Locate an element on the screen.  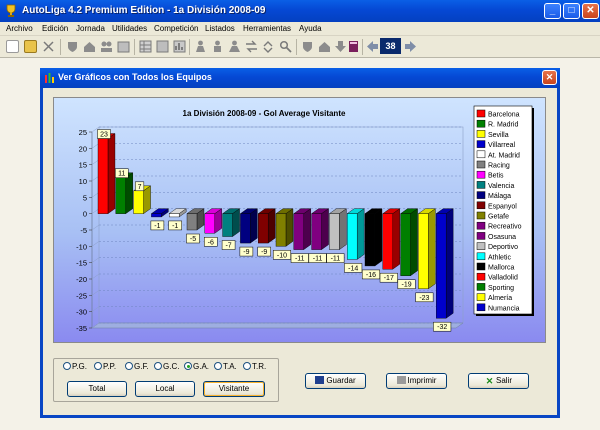
open-icon is located at coordinates (30, 46).